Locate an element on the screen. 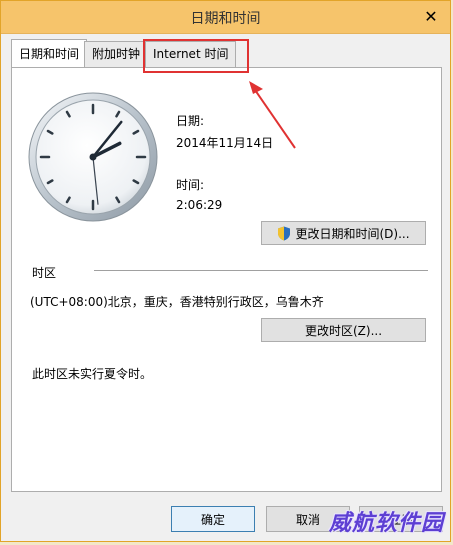  dst-notice: 此时区未实行夏令时。 is located at coordinates (92, 374).